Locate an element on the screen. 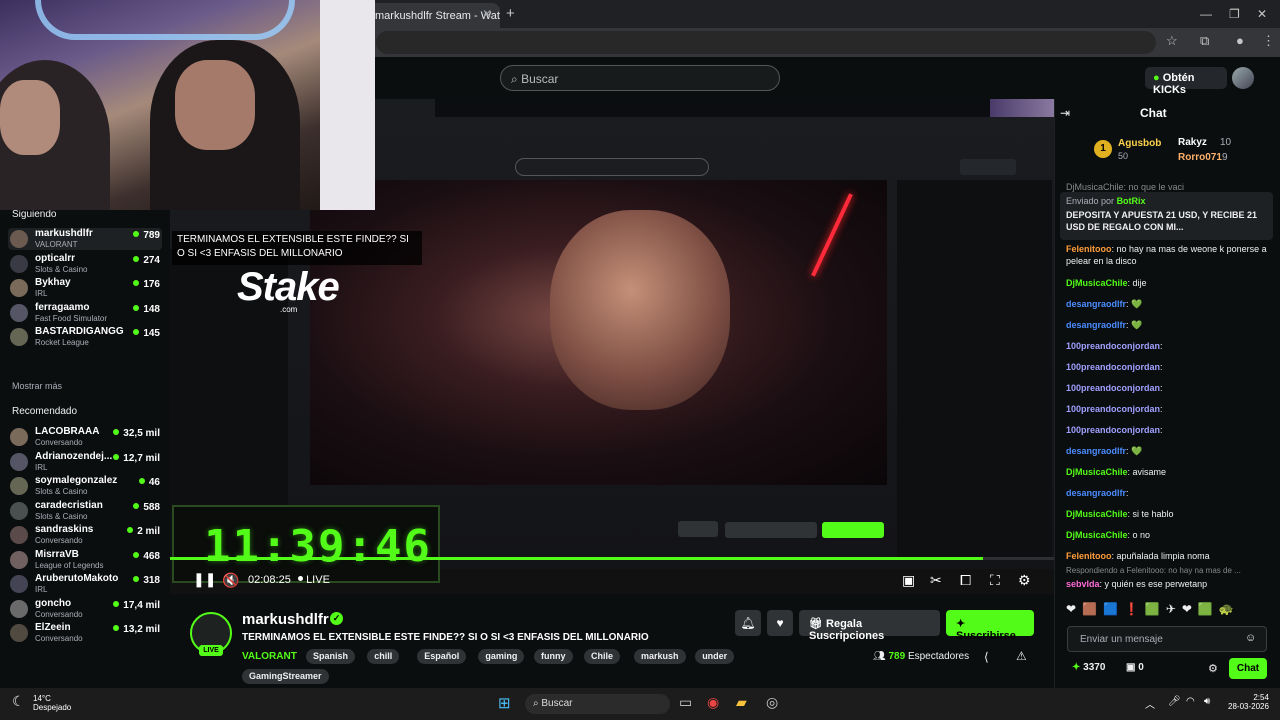  chat-message: 100preandoconjordan: is located at coordinates (1114, 430).